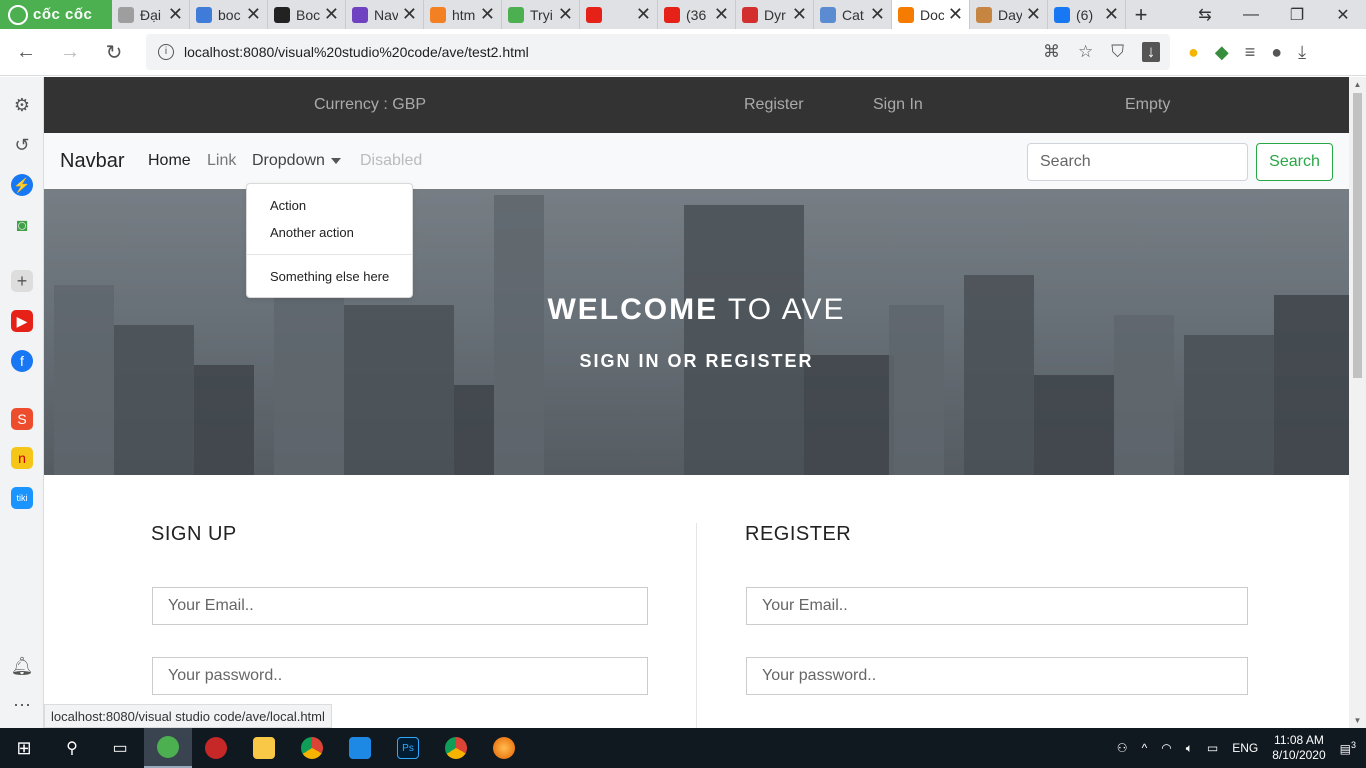  What do you see at coordinates (22, 666) in the screenshot?
I see `notification-bell-icon: 🔔︎` at bounding box center [22, 666].